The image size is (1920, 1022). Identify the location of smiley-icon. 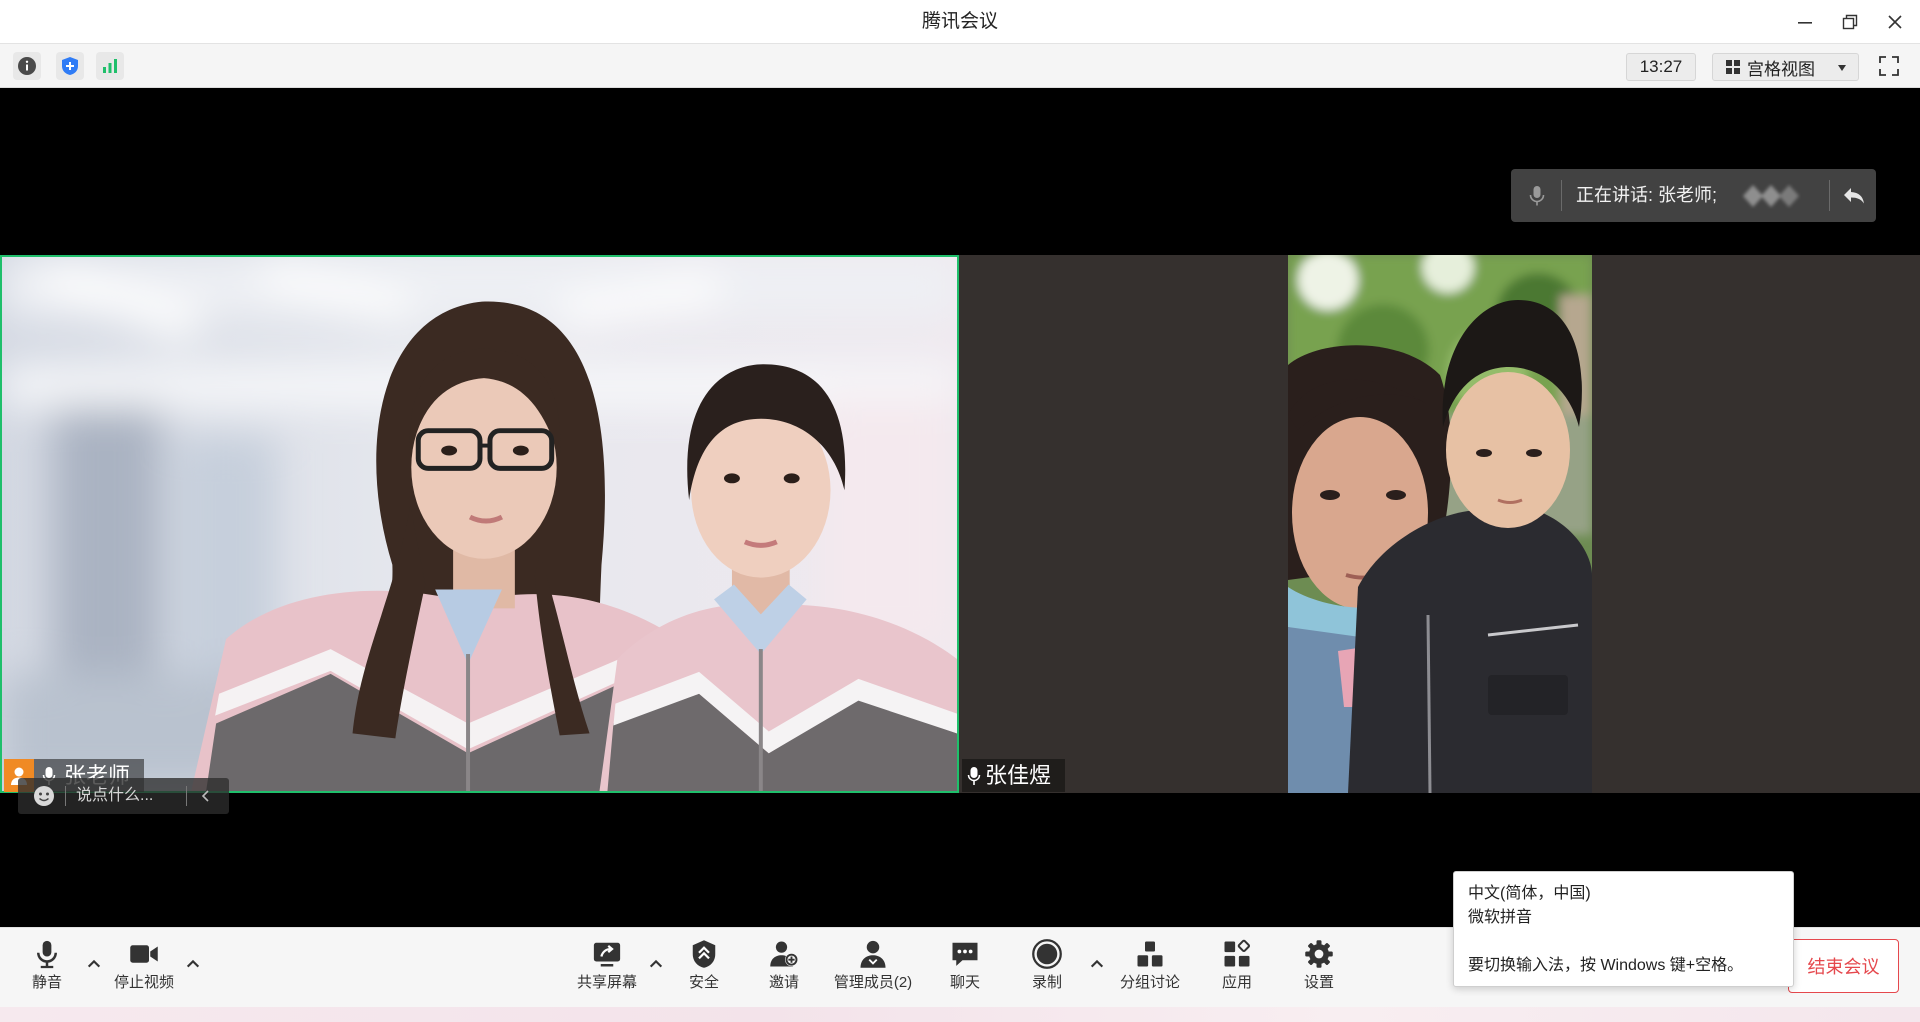
(44, 796).